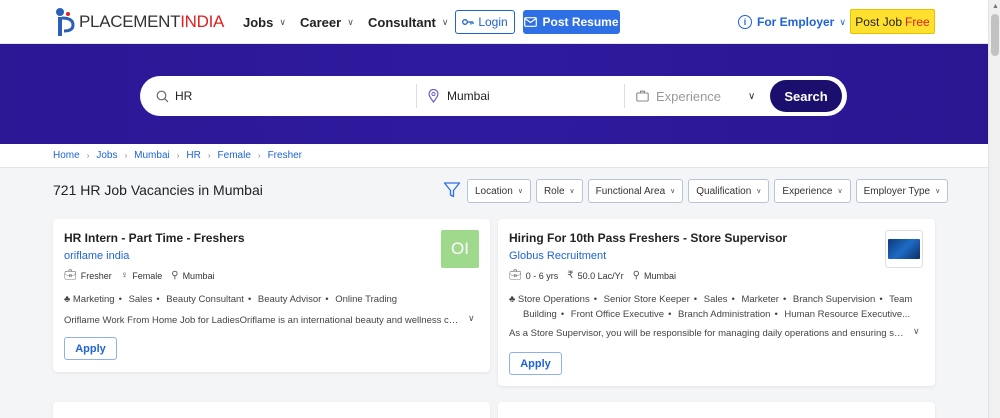 The width and height of the screenshot is (1000, 418). Describe the element at coordinates (202, 21) in the screenshot. I see `logo-text-part2: INDIA` at that location.